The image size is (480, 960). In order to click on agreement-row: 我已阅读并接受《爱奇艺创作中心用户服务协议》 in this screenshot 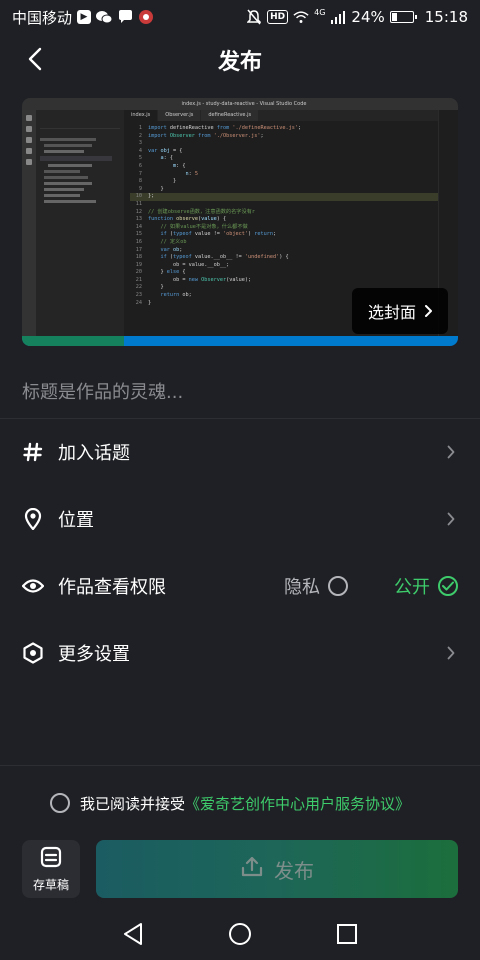, I will do `click(230, 803)`.